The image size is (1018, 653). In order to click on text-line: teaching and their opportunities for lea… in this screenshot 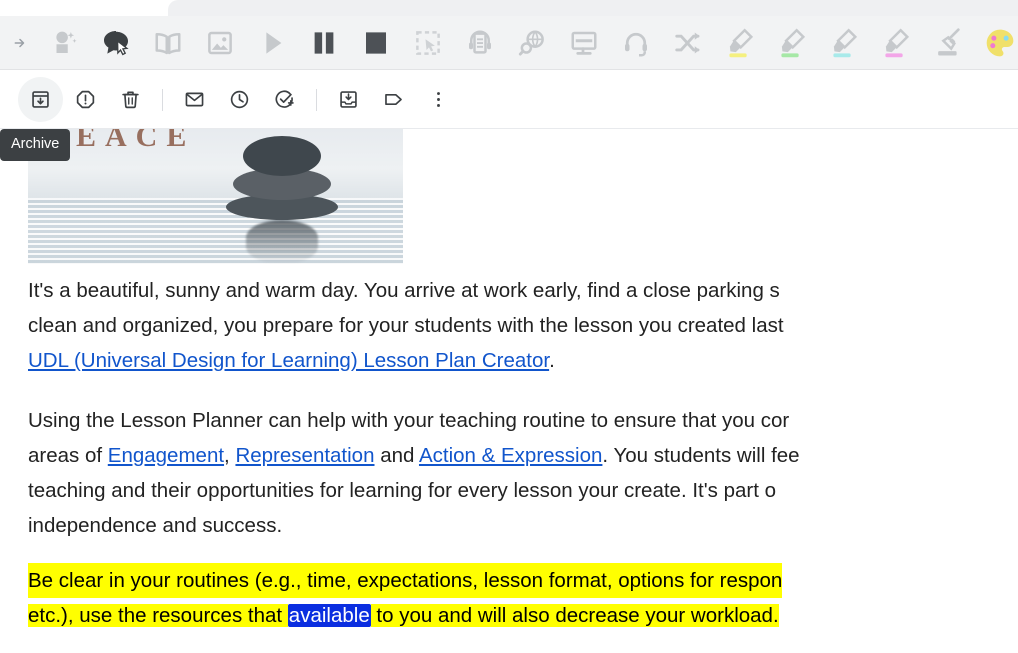, I will do `click(402, 490)`.